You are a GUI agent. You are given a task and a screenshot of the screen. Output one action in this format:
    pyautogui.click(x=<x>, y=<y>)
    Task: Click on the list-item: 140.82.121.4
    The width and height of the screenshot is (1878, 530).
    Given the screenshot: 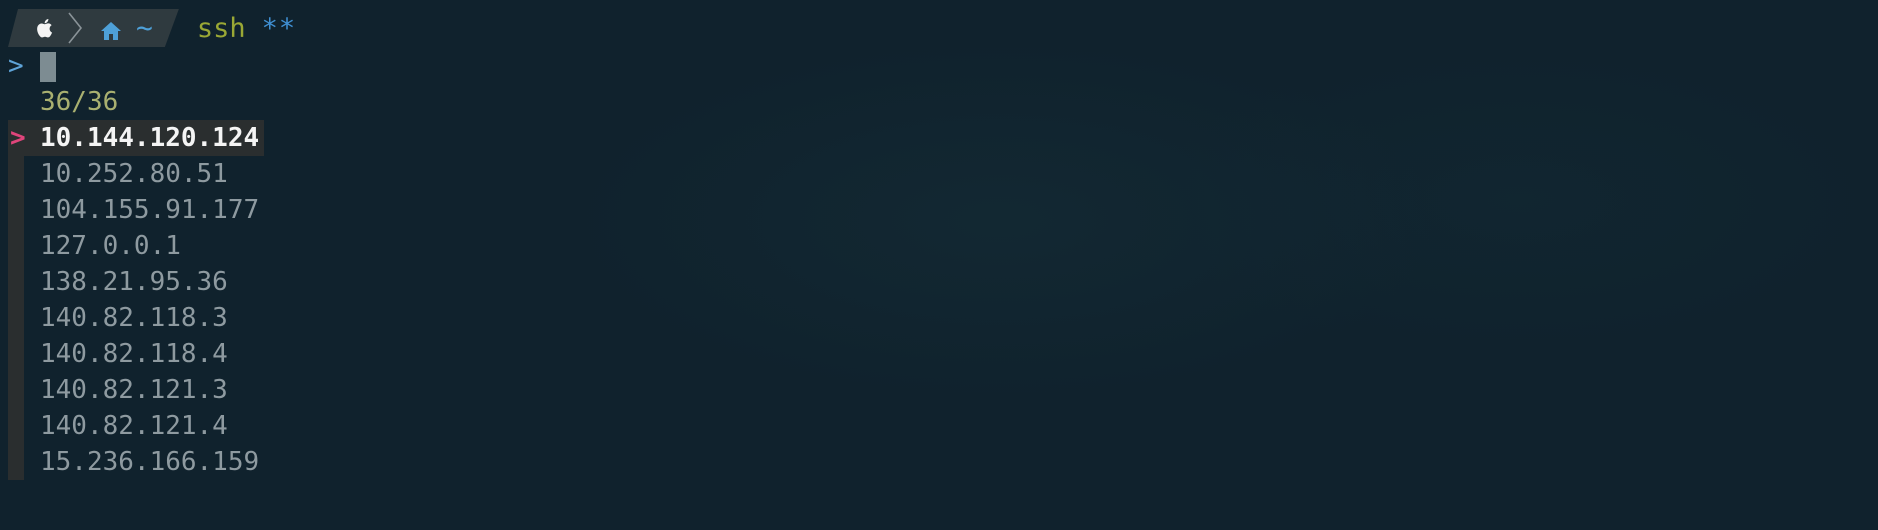 What is the action you would take?
    pyautogui.click(x=140, y=426)
    